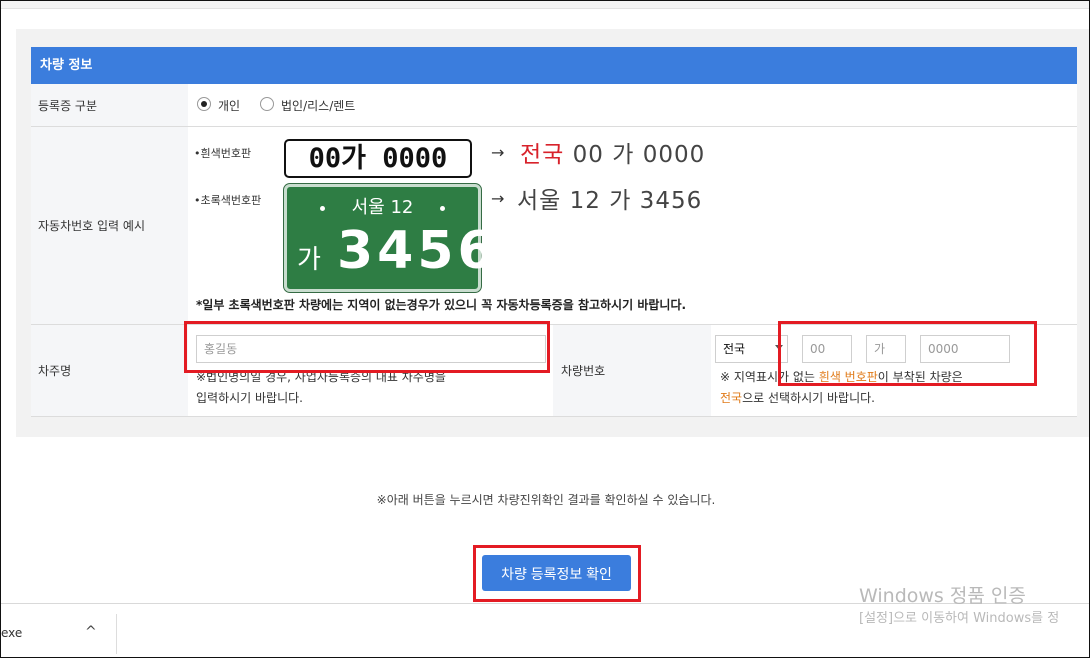 The height and width of the screenshot is (658, 1090). Describe the element at coordinates (228, 200) in the screenshot. I see `green-plate-label: •초록색번호판` at that location.